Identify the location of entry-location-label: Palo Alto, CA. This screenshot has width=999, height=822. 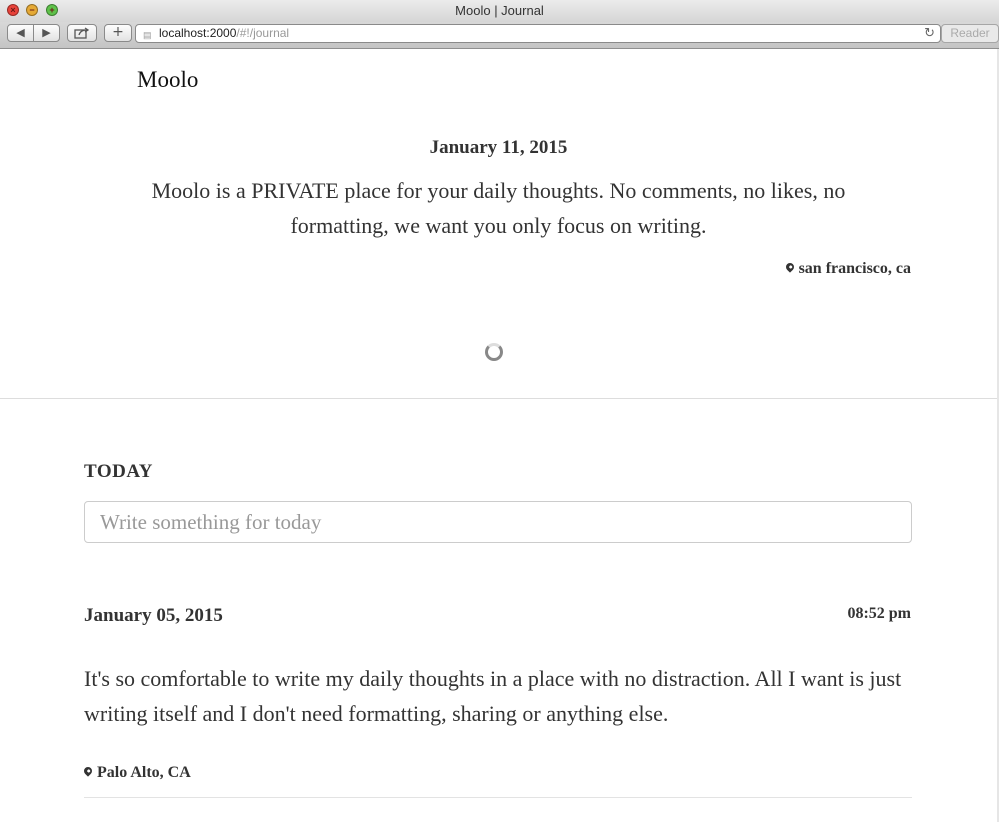
(144, 772).